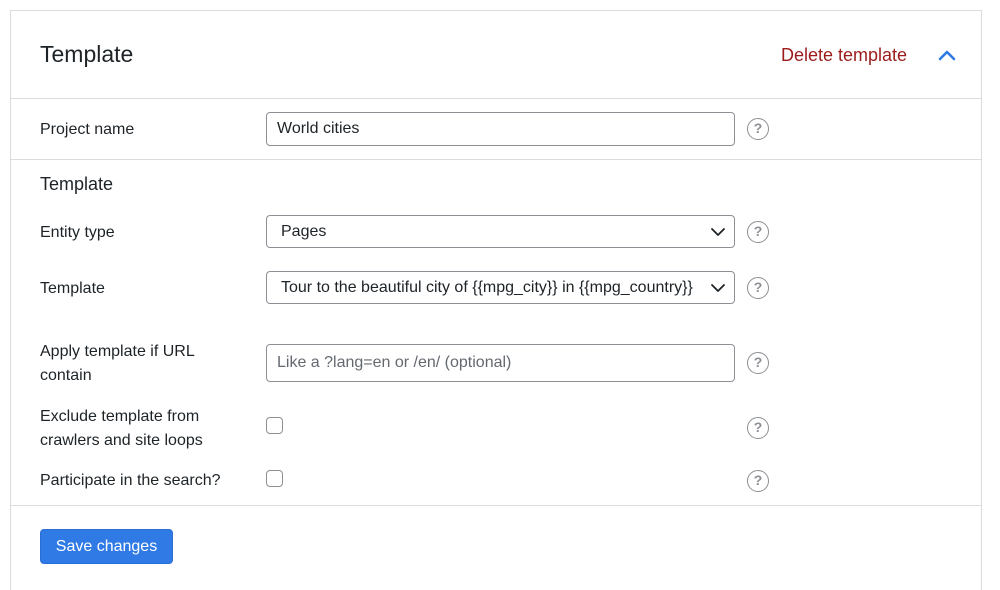 The image size is (1000, 590). I want to click on collapse-toggle-button, so click(947, 55).